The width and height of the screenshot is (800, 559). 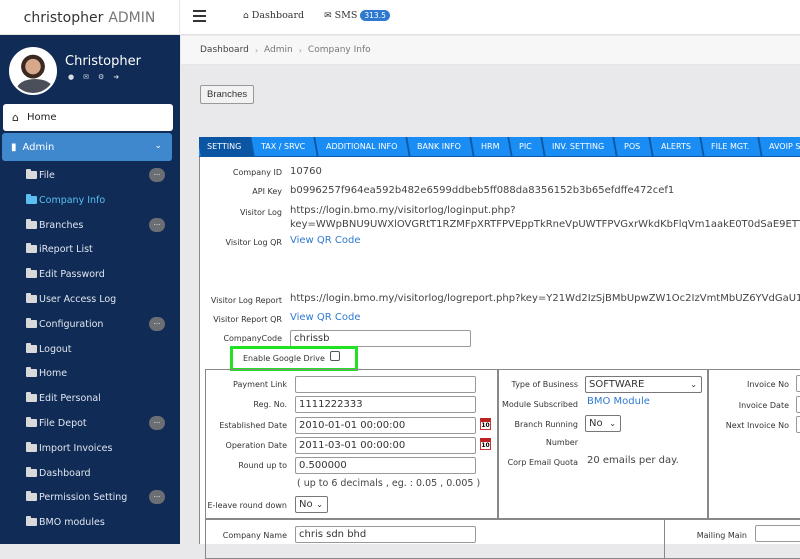 What do you see at coordinates (306, 504) in the screenshot?
I see `eleave-round-down-value: No` at bounding box center [306, 504].